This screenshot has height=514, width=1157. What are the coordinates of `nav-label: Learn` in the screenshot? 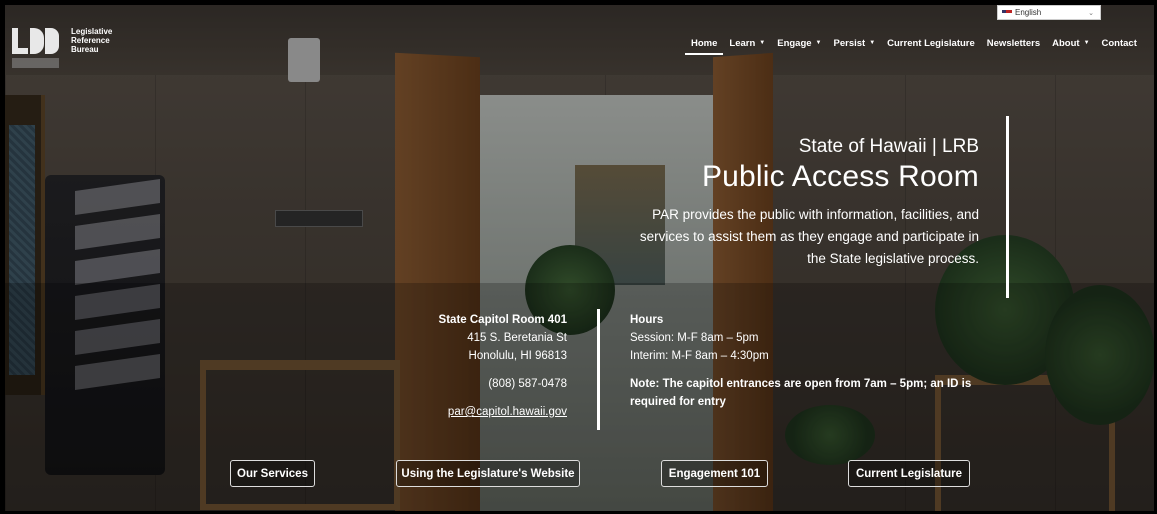 It's located at (742, 43).